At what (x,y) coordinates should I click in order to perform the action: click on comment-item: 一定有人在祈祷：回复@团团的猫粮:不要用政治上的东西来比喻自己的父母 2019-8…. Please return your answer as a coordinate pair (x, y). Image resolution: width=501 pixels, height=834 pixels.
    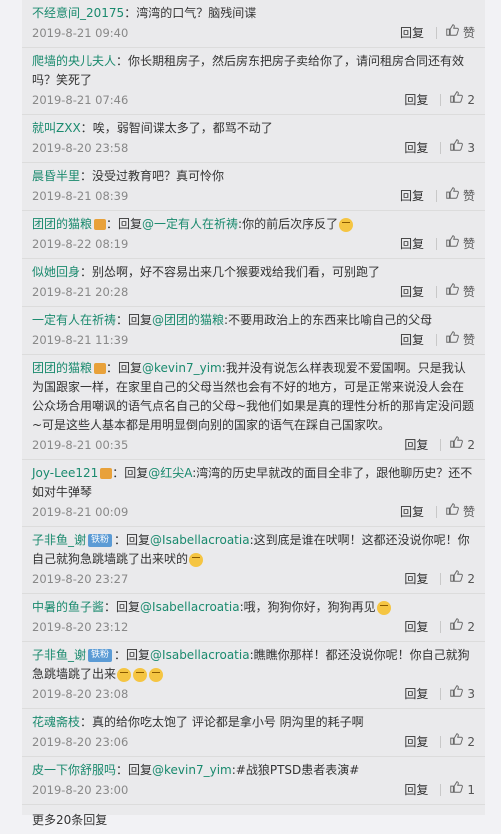
    Looking at the image, I should click on (253, 331).